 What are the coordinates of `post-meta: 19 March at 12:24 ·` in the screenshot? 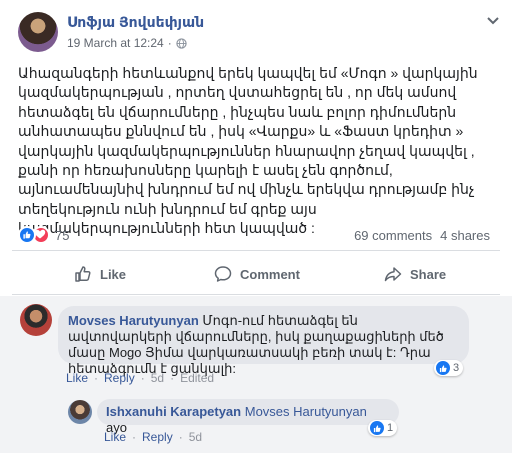 It's located at (127, 43).